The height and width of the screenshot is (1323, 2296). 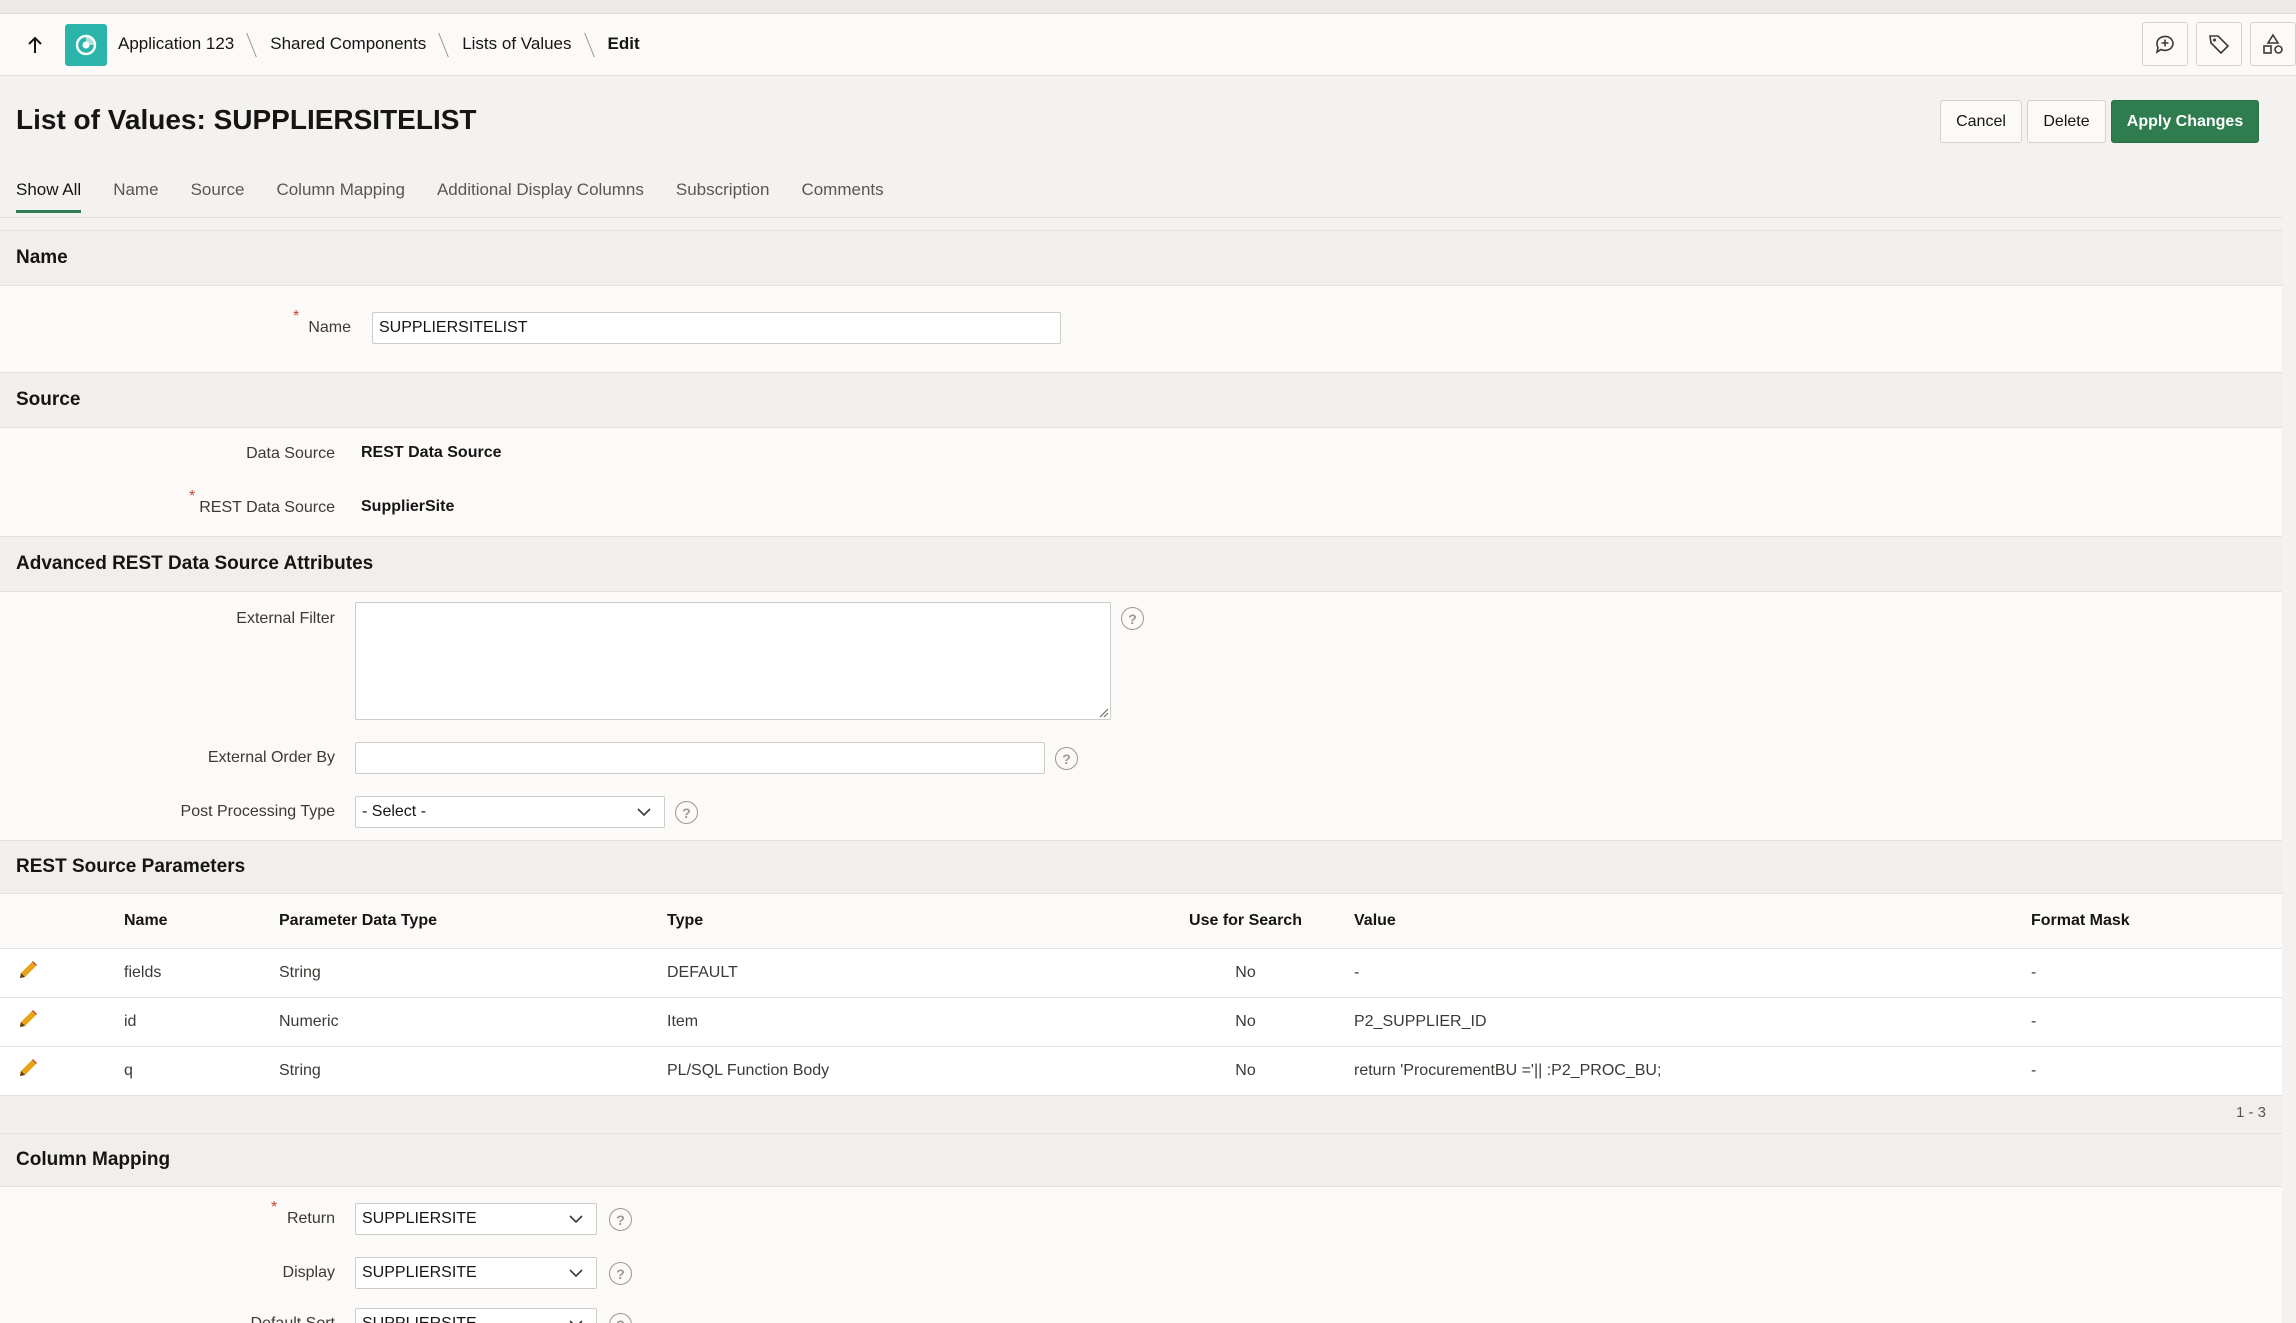 What do you see at coordinates (1692, 1071) in the screenshot?
I see `param-value: return 'ProcurementBU ='|| :P2_PROC_BU;` at bounding box center [1692, 1071].